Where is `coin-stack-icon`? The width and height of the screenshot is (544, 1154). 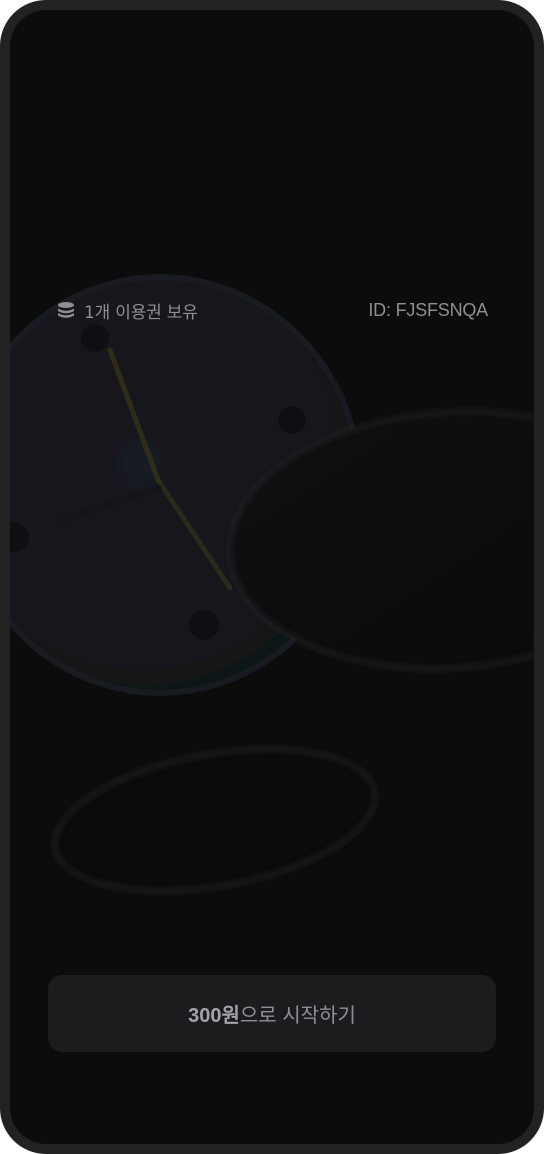 coin-stack-icon is located at coordinates (66, 310).